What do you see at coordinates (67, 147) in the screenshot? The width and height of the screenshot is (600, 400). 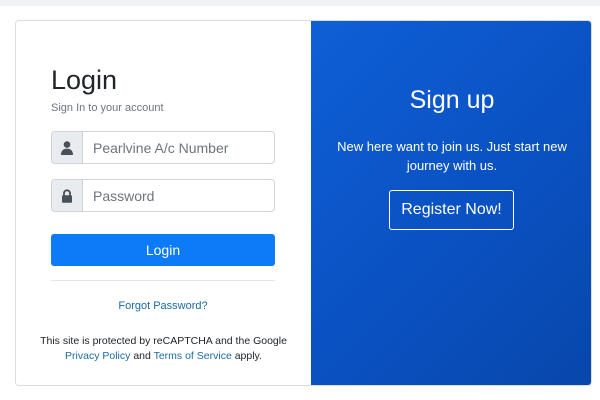 I see `user-icon` at bounding box center [67, 147].